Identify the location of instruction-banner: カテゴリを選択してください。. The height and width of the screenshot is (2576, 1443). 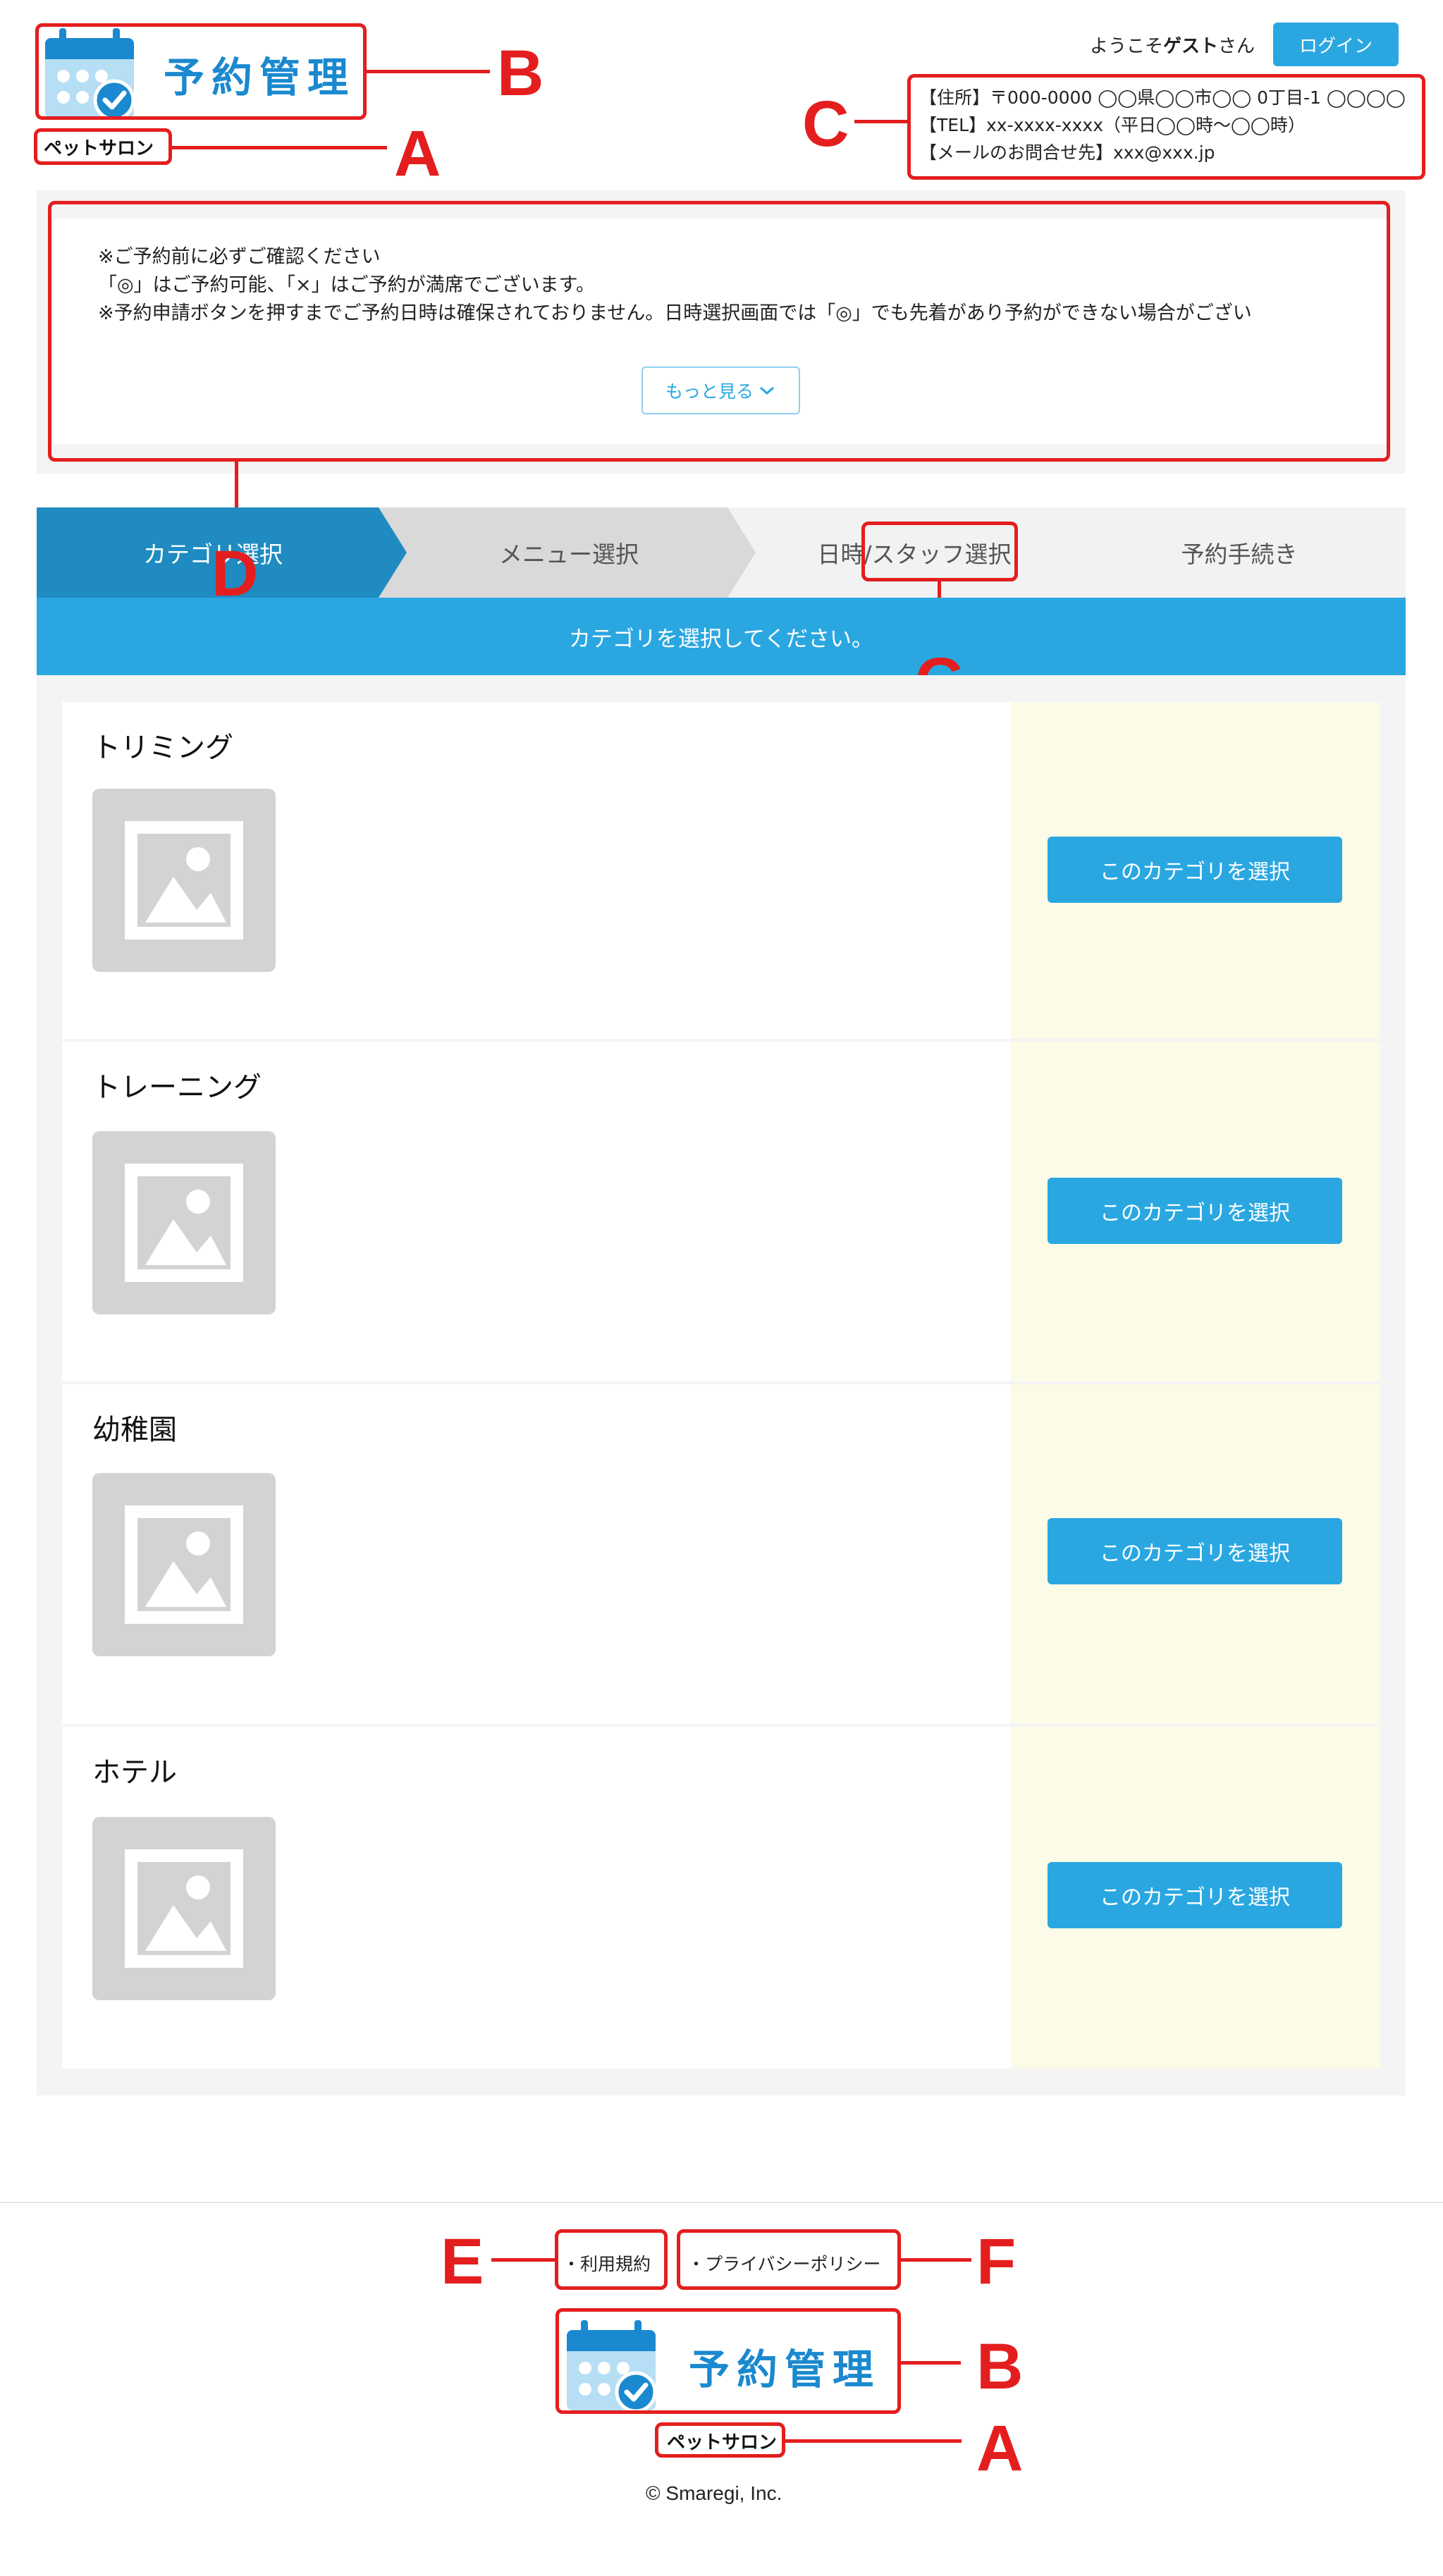
(722, 637).